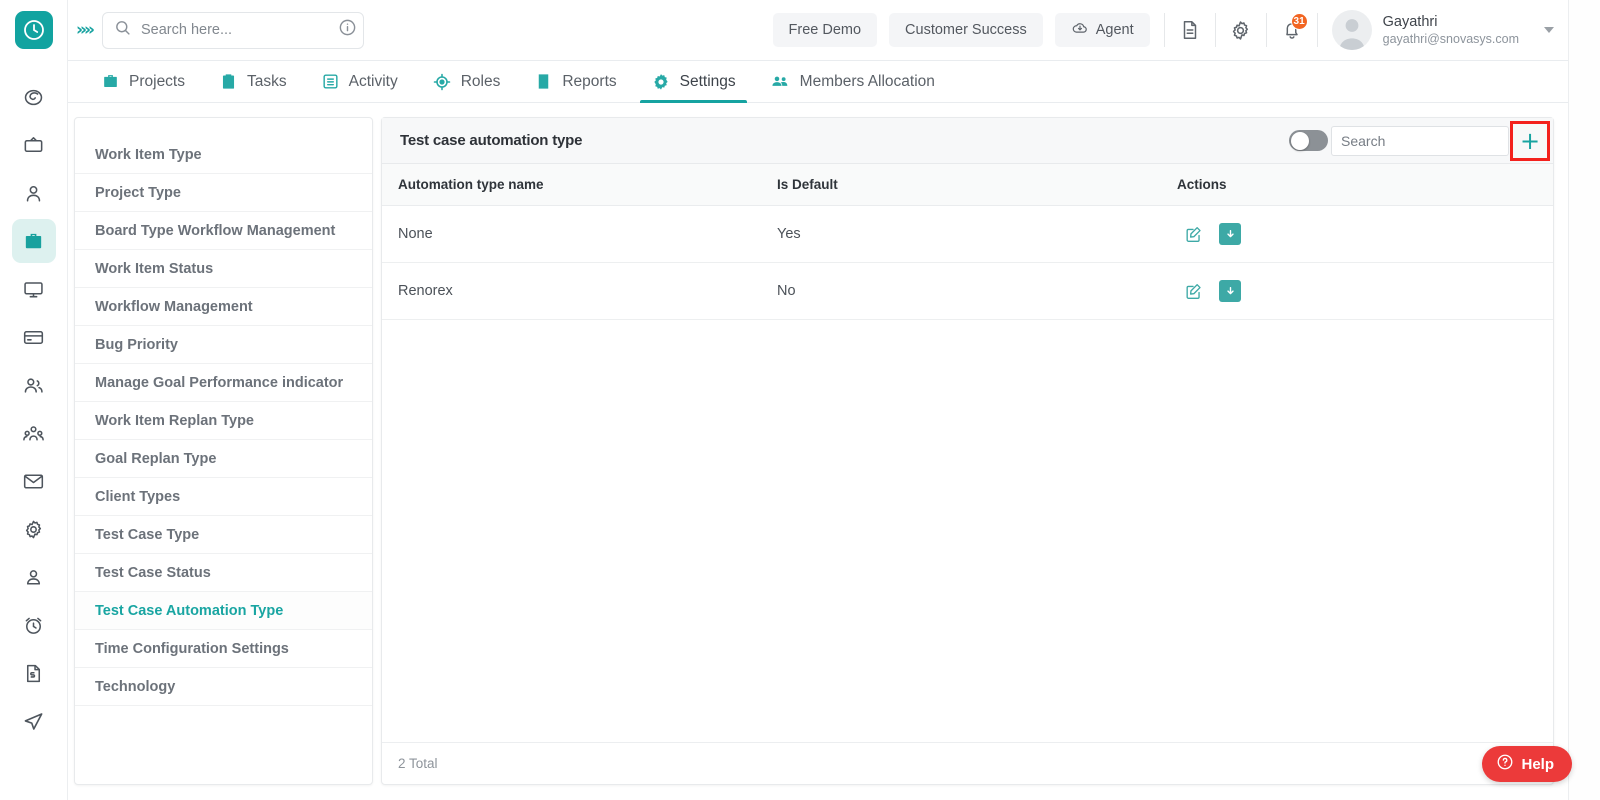 Image resolution: width=1600 pixels, height=800 pixels. Describe the element at coordinates (1584, 400) in the screenshot. I see `right-gutter` at that location.